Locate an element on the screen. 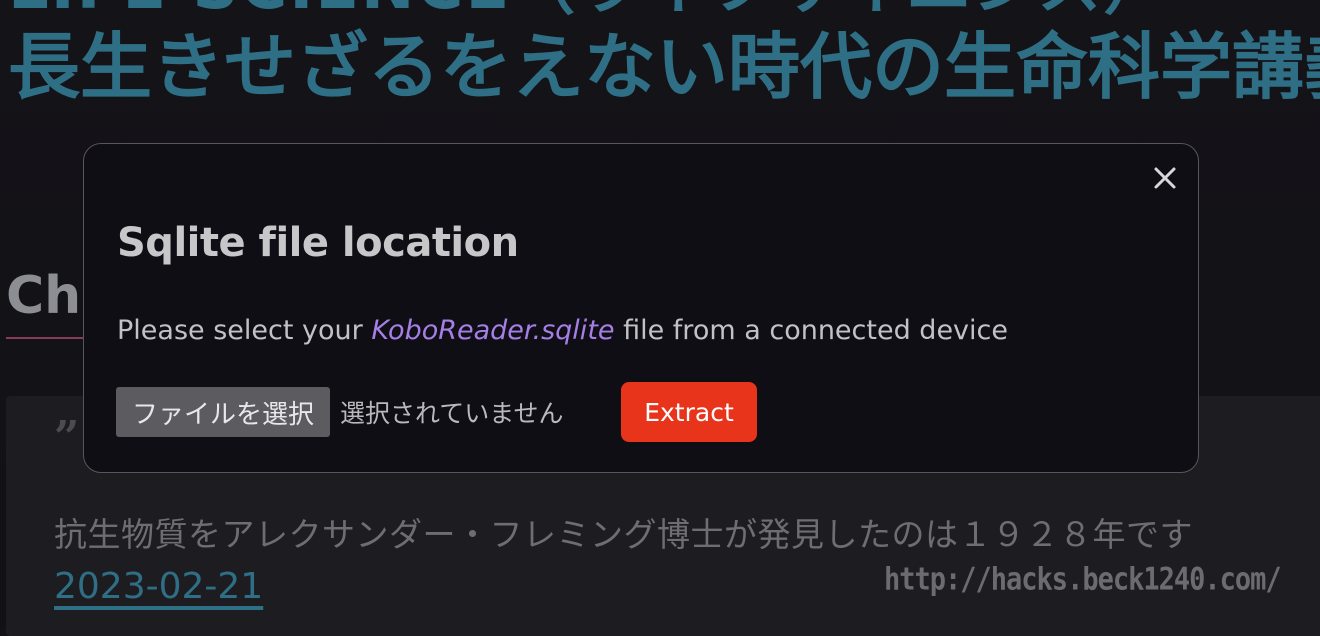  file-input: ファイルを選択 選択されていません is located at coordinates (340, 412).